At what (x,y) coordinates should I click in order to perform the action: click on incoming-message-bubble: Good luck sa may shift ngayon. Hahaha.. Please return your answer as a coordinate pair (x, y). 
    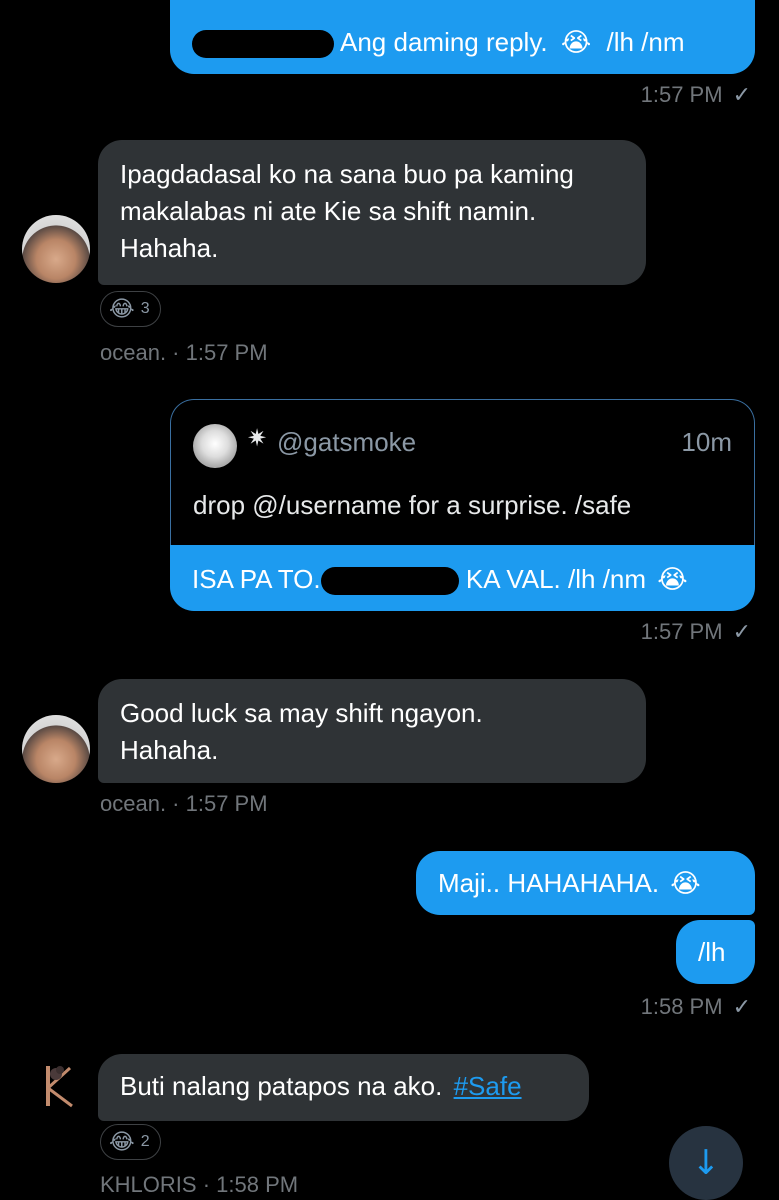
    Looking at the image, I should click on (372, 731).